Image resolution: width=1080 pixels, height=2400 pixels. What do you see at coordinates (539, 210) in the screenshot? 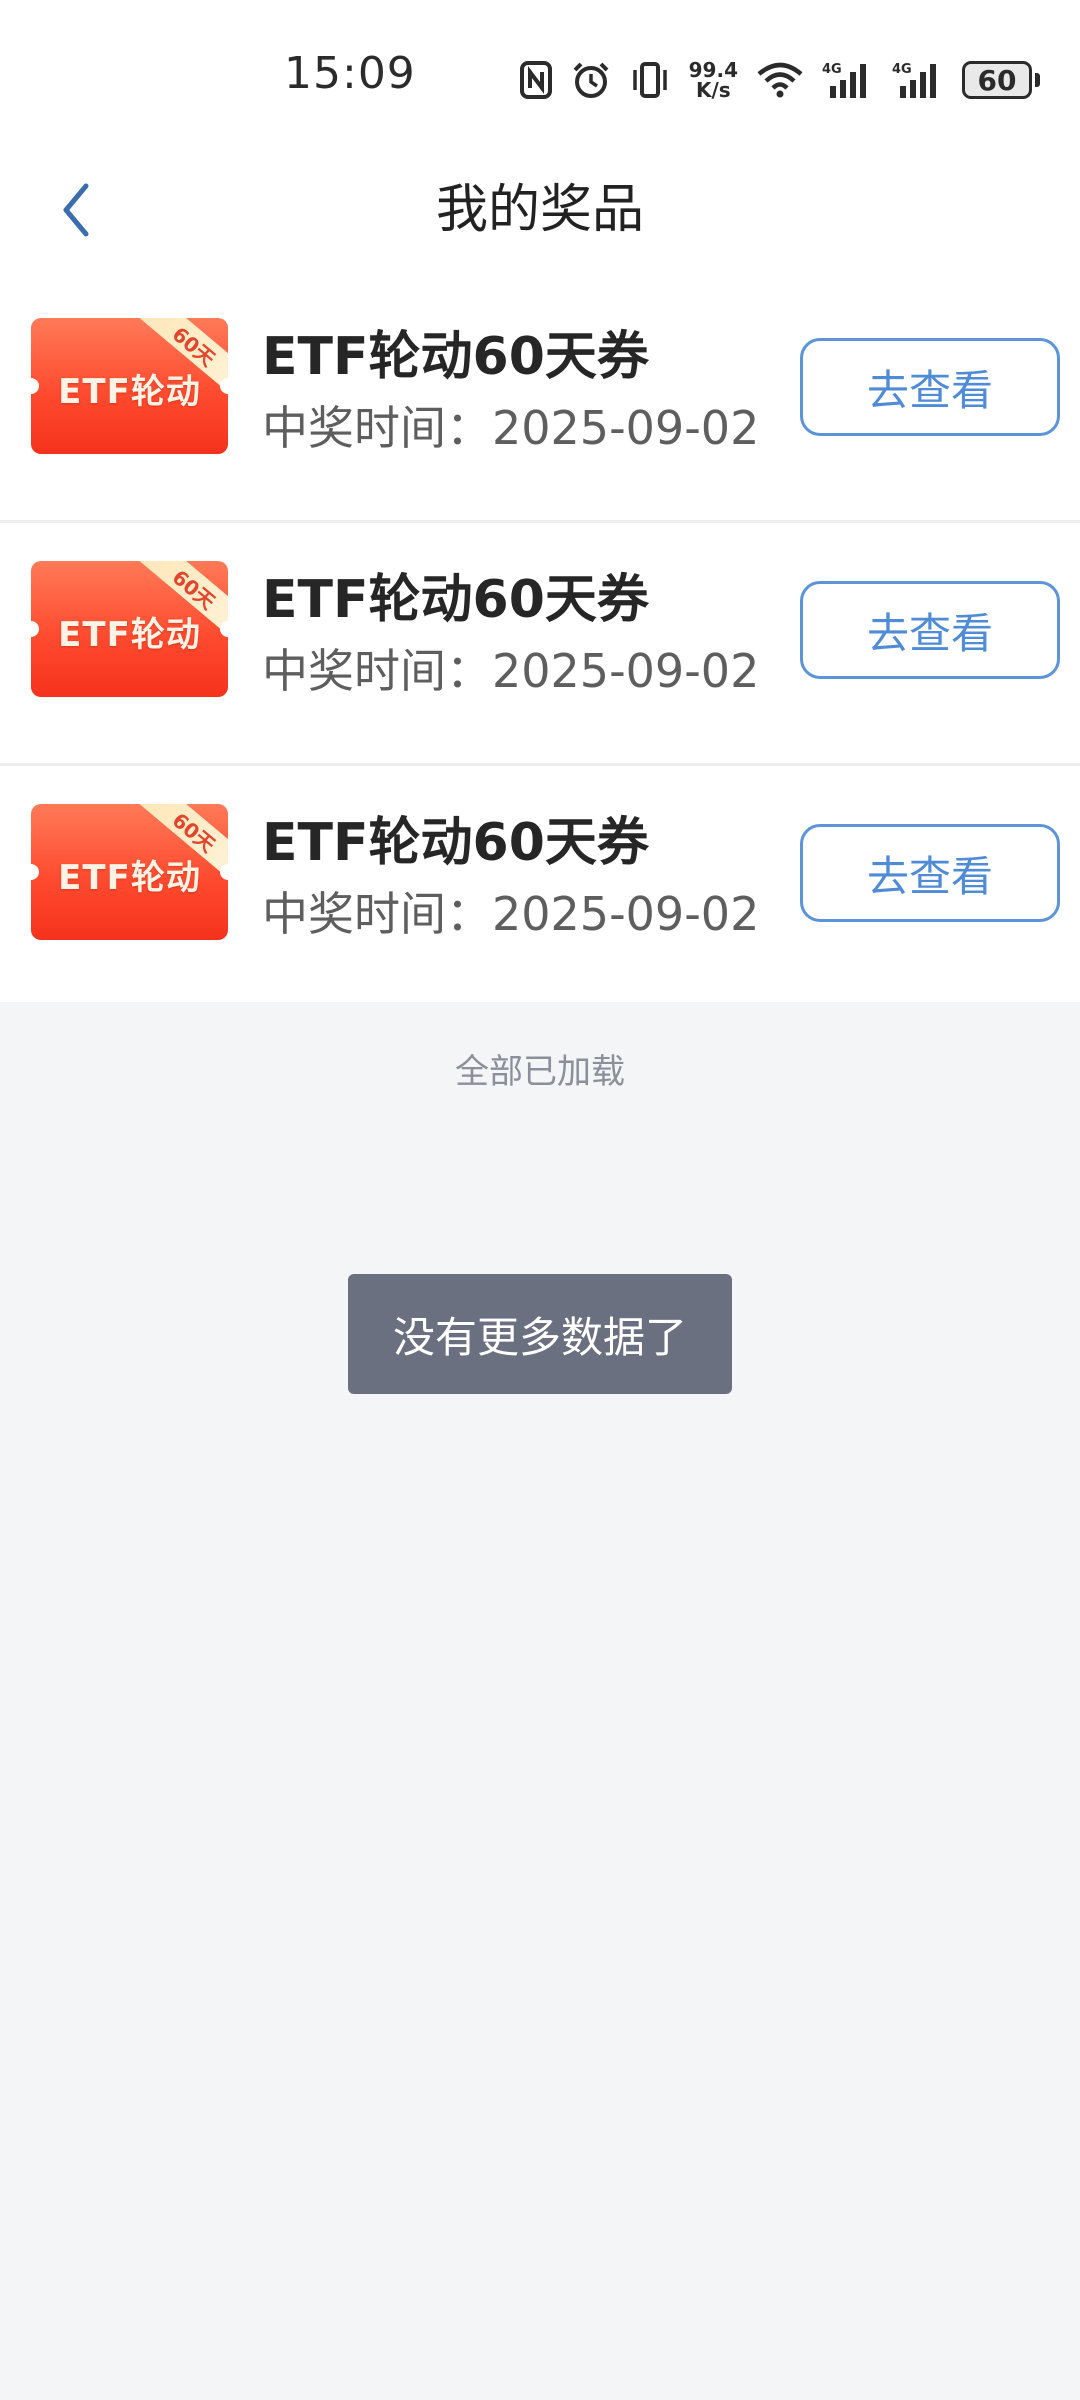
I see `page-title: 我的奖品` at bounding box center [539, 210].